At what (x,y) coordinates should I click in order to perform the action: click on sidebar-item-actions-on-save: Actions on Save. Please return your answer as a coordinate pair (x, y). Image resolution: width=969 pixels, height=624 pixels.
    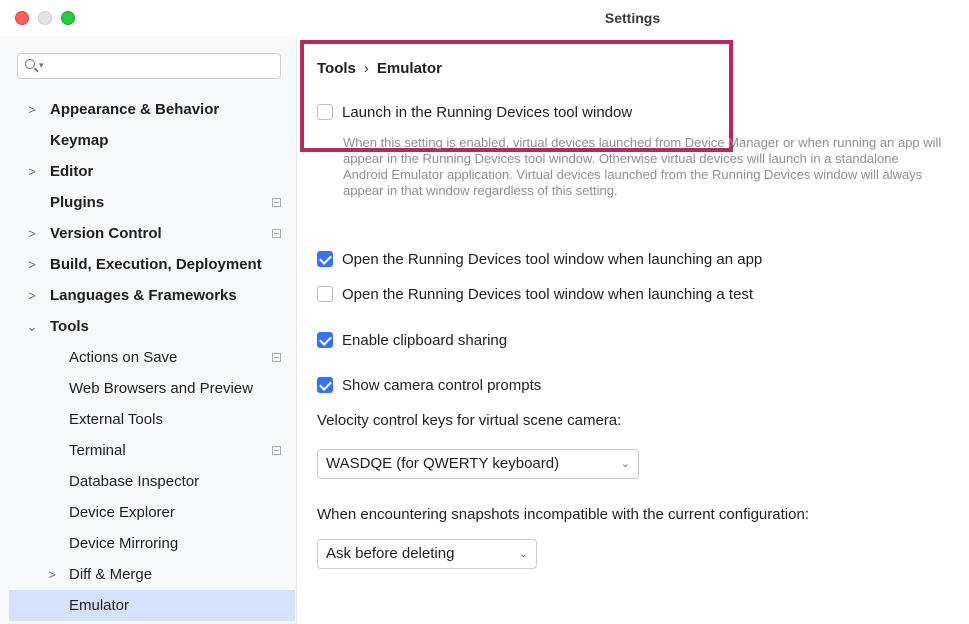
    Looking at the image, I should click on (152, 357).